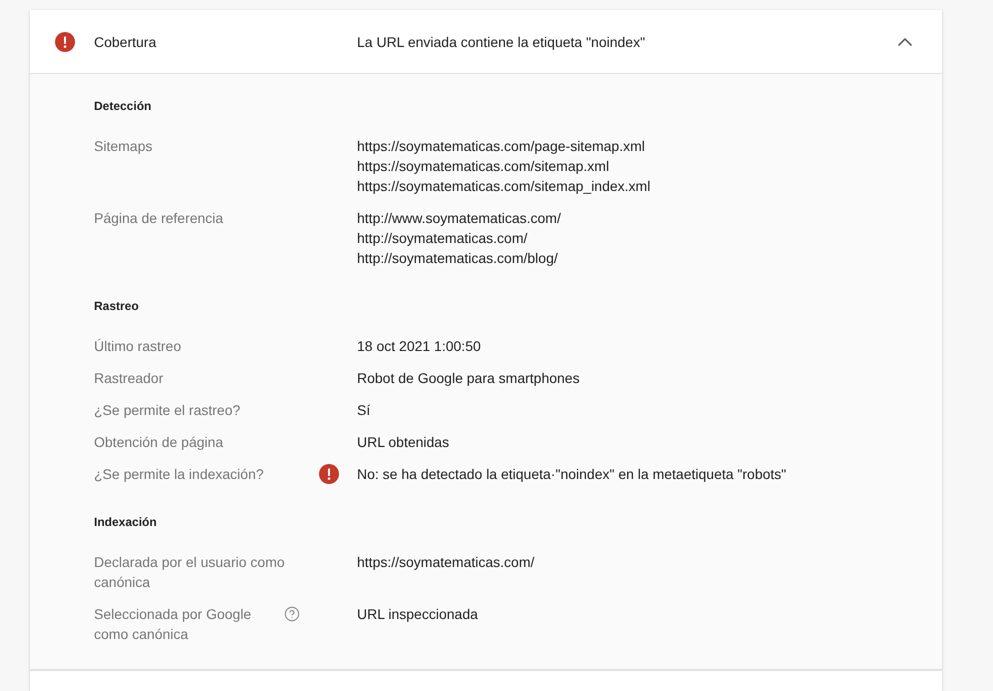 The image size is (993, 691). I want to click on row-label: Último rastreo, so click(138, 346).